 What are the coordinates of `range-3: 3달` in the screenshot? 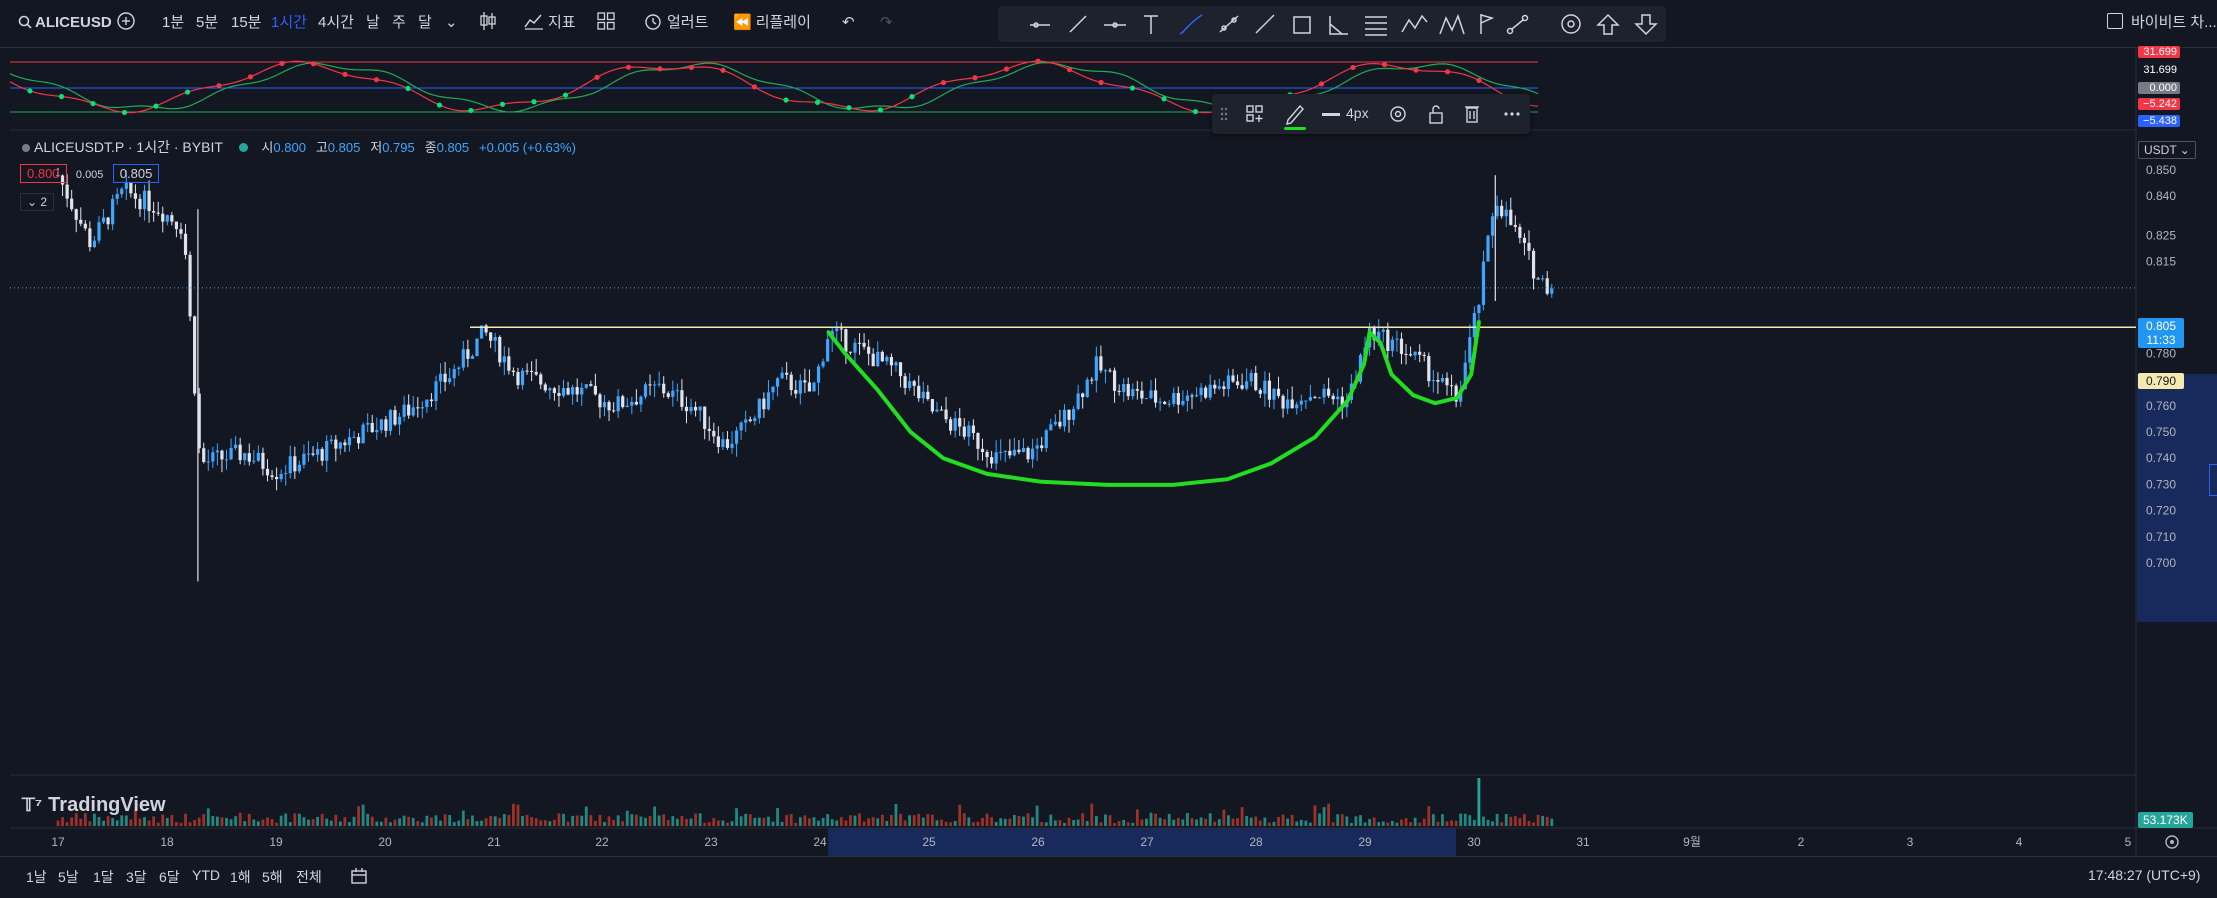 It's located at (136, 877).